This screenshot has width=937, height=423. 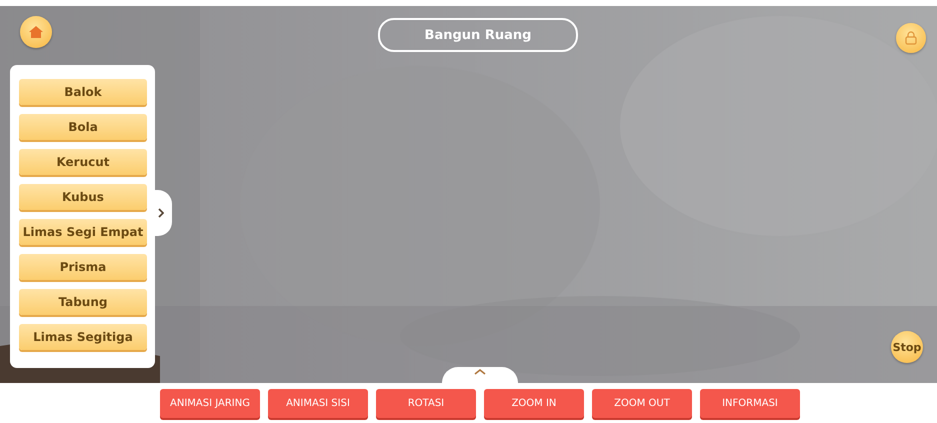 I want to click on toolbar-toggle-tab, so click(x=480, y=375).